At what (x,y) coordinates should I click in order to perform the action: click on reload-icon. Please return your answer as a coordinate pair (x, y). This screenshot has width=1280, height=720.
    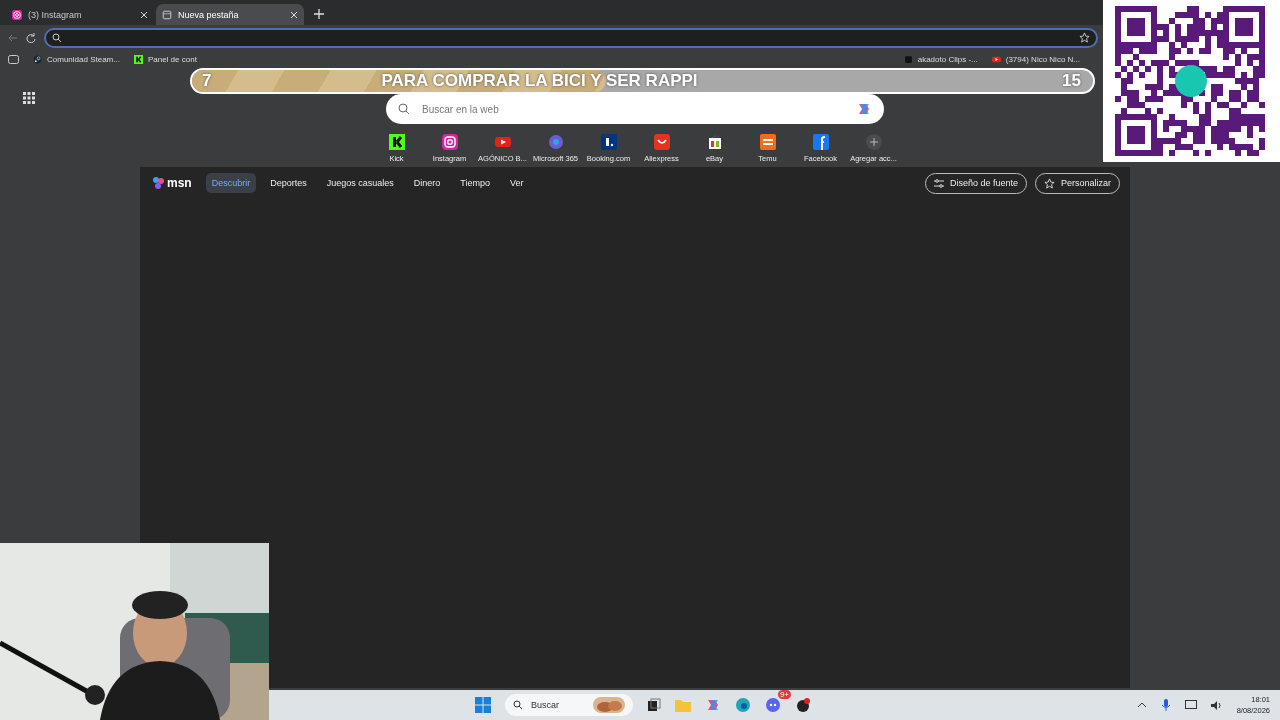
    Looking at the image, I should click on (31, 37).